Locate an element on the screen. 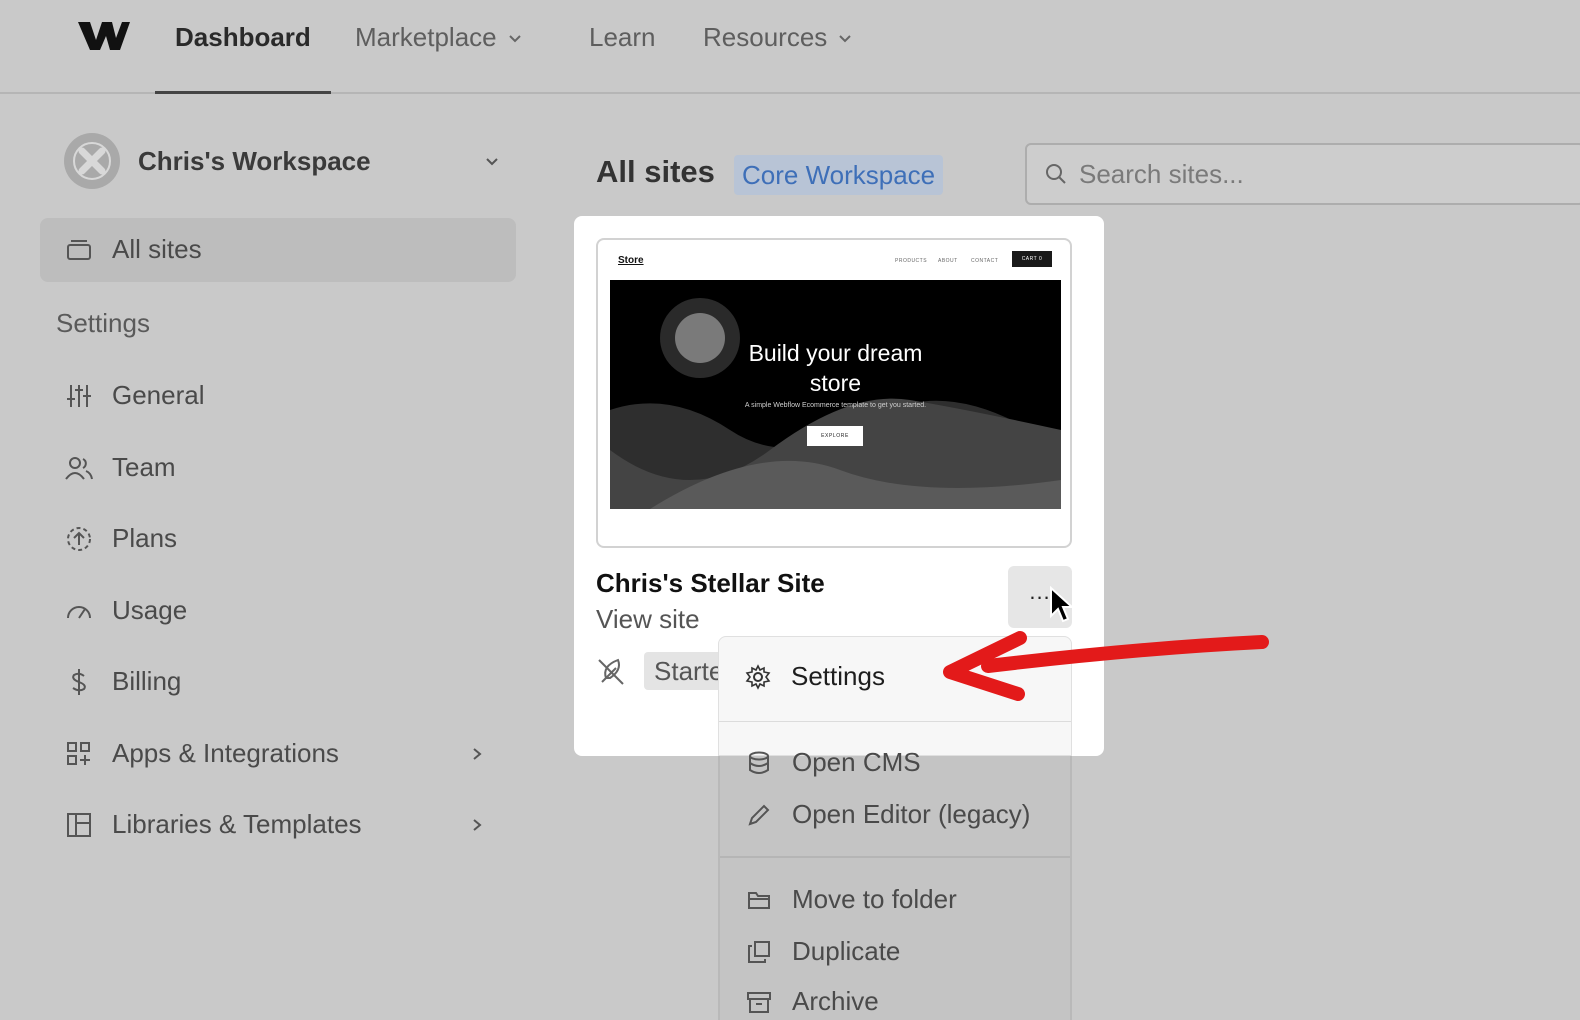  nav-dashboard: Dashboard is located at coordinates (243, 37).